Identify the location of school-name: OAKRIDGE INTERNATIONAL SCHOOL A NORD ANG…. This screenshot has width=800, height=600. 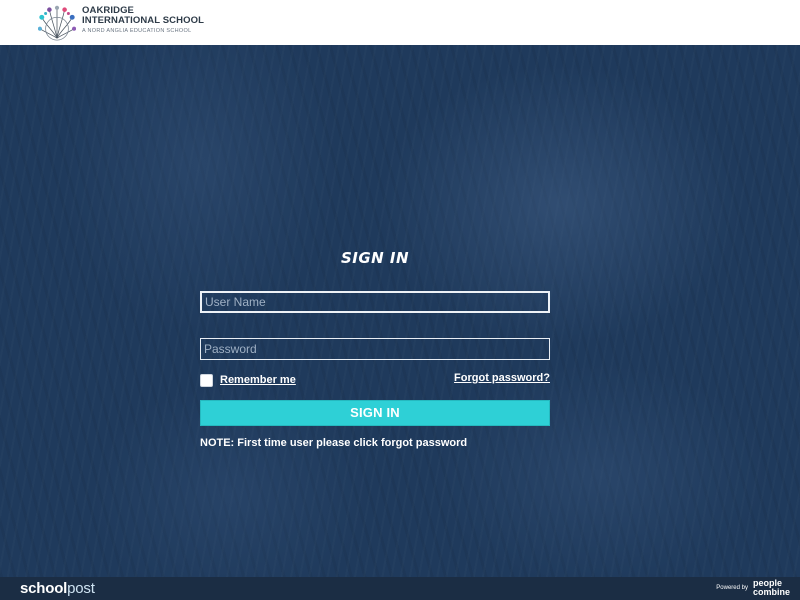
(143, 20).